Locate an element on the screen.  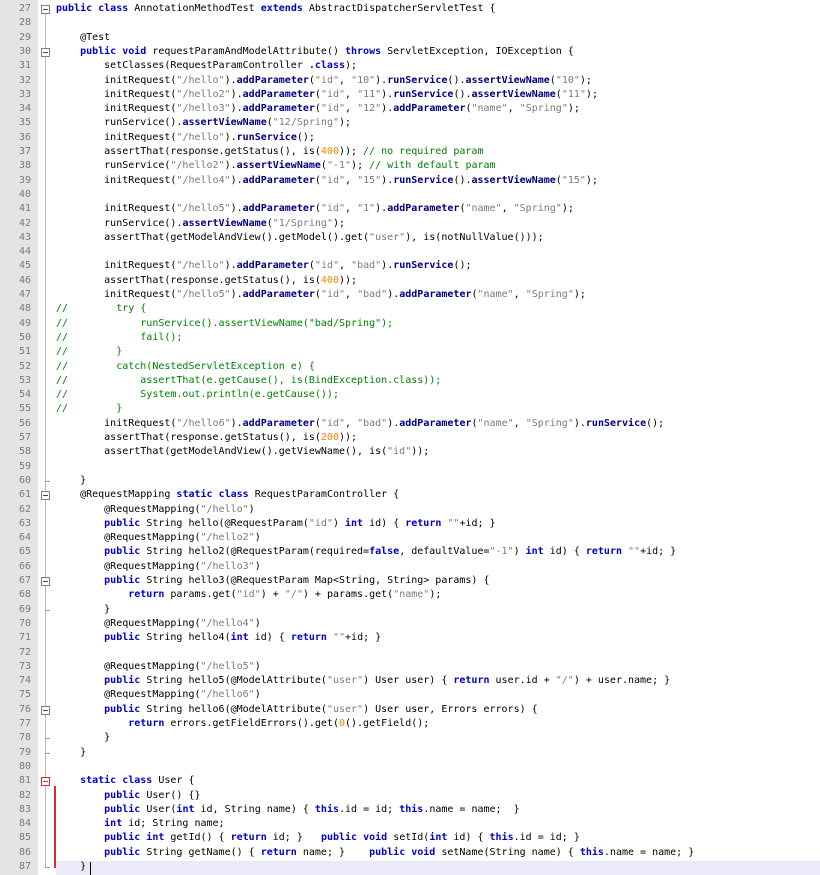
code-token: (); is located at coordinates (305, 137).